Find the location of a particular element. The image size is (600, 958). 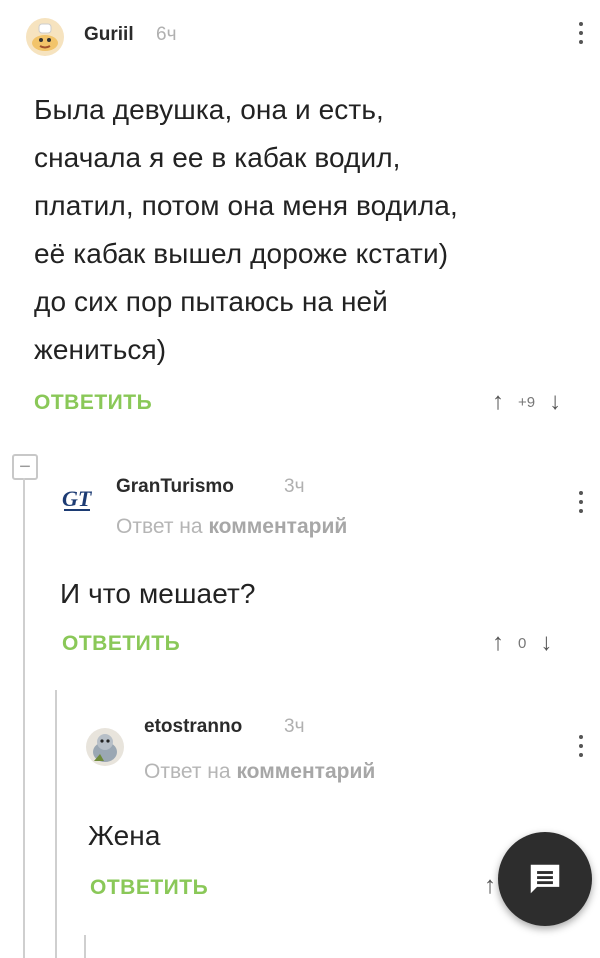

comment-text: Жена is located at coordinates (124, 836).